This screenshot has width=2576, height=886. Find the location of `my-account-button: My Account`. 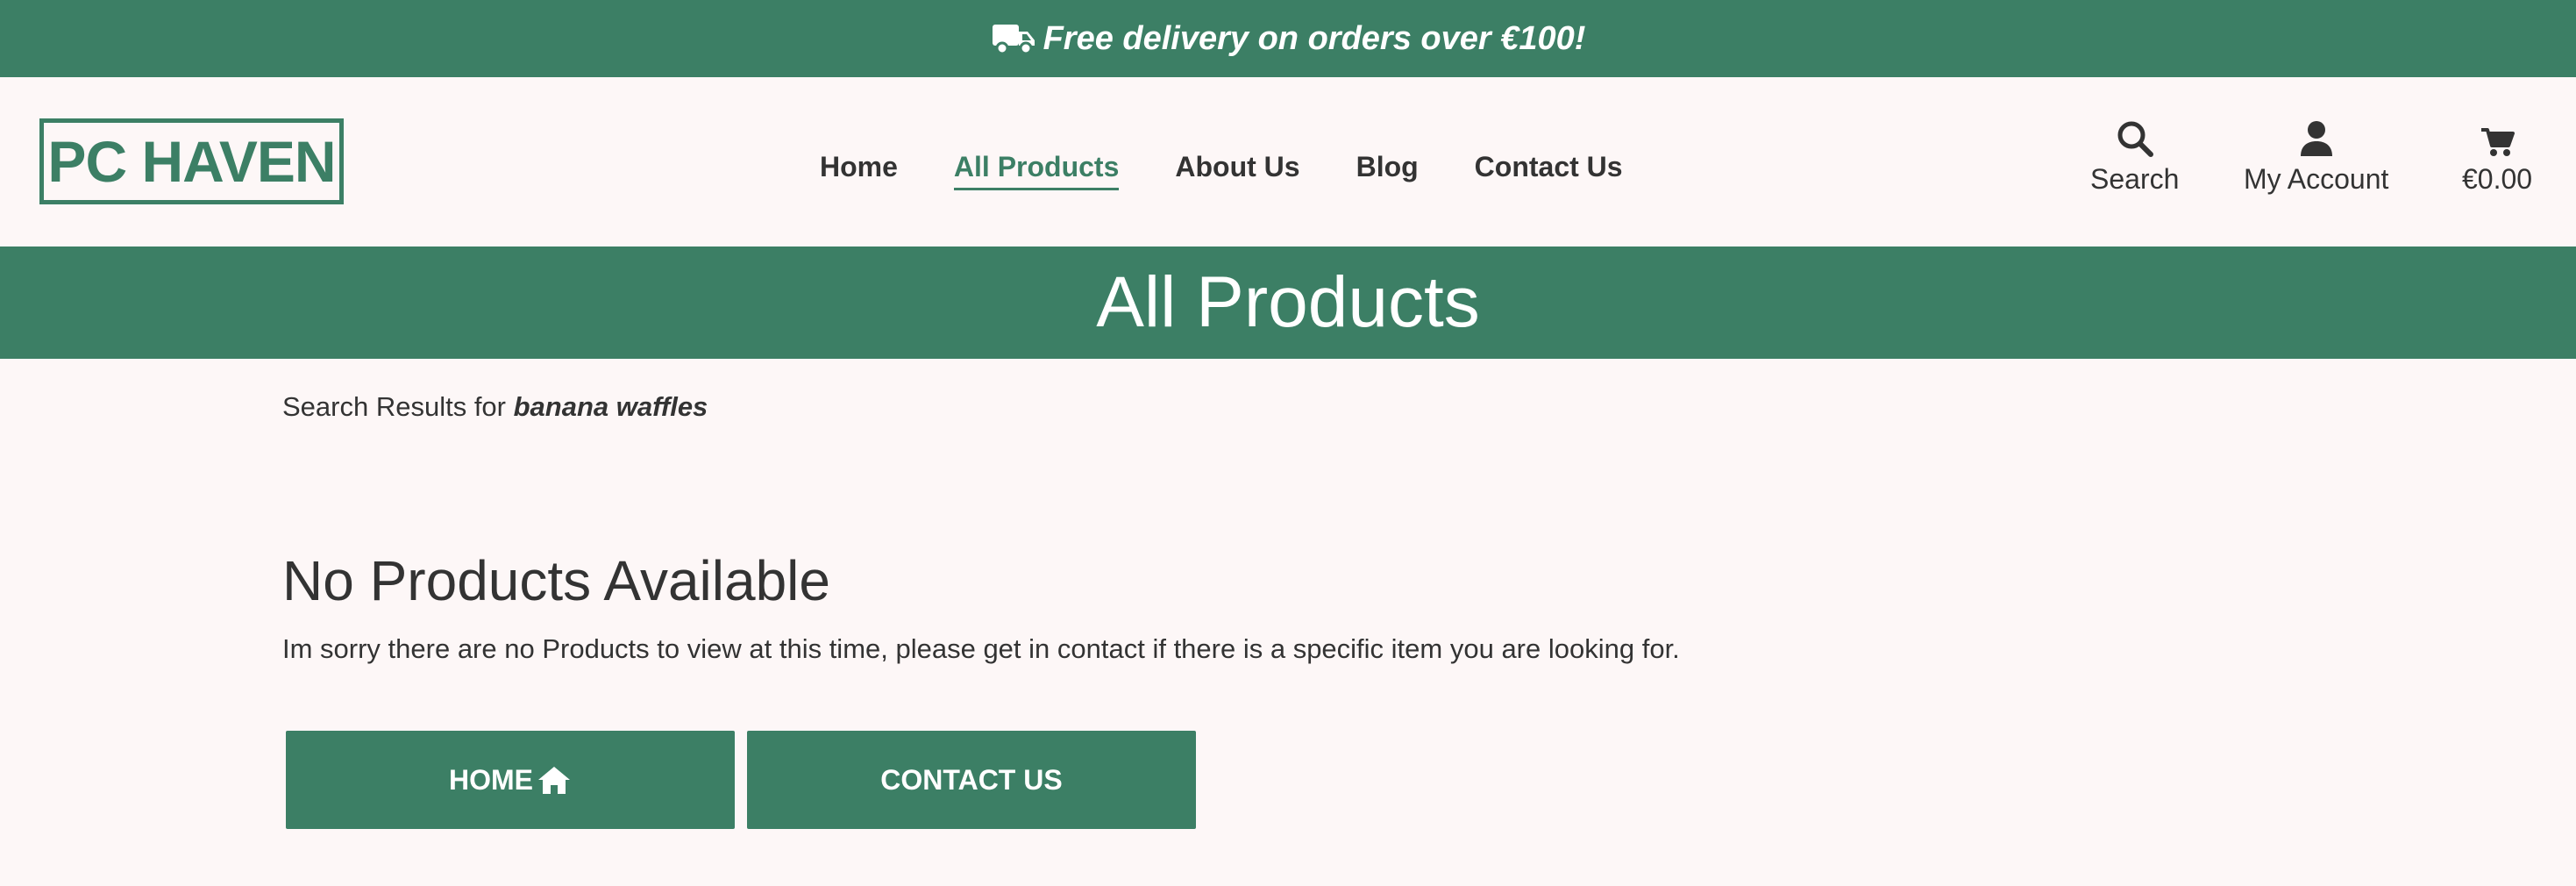

my-account-button: My Account is located at coordinates (2316, 157).